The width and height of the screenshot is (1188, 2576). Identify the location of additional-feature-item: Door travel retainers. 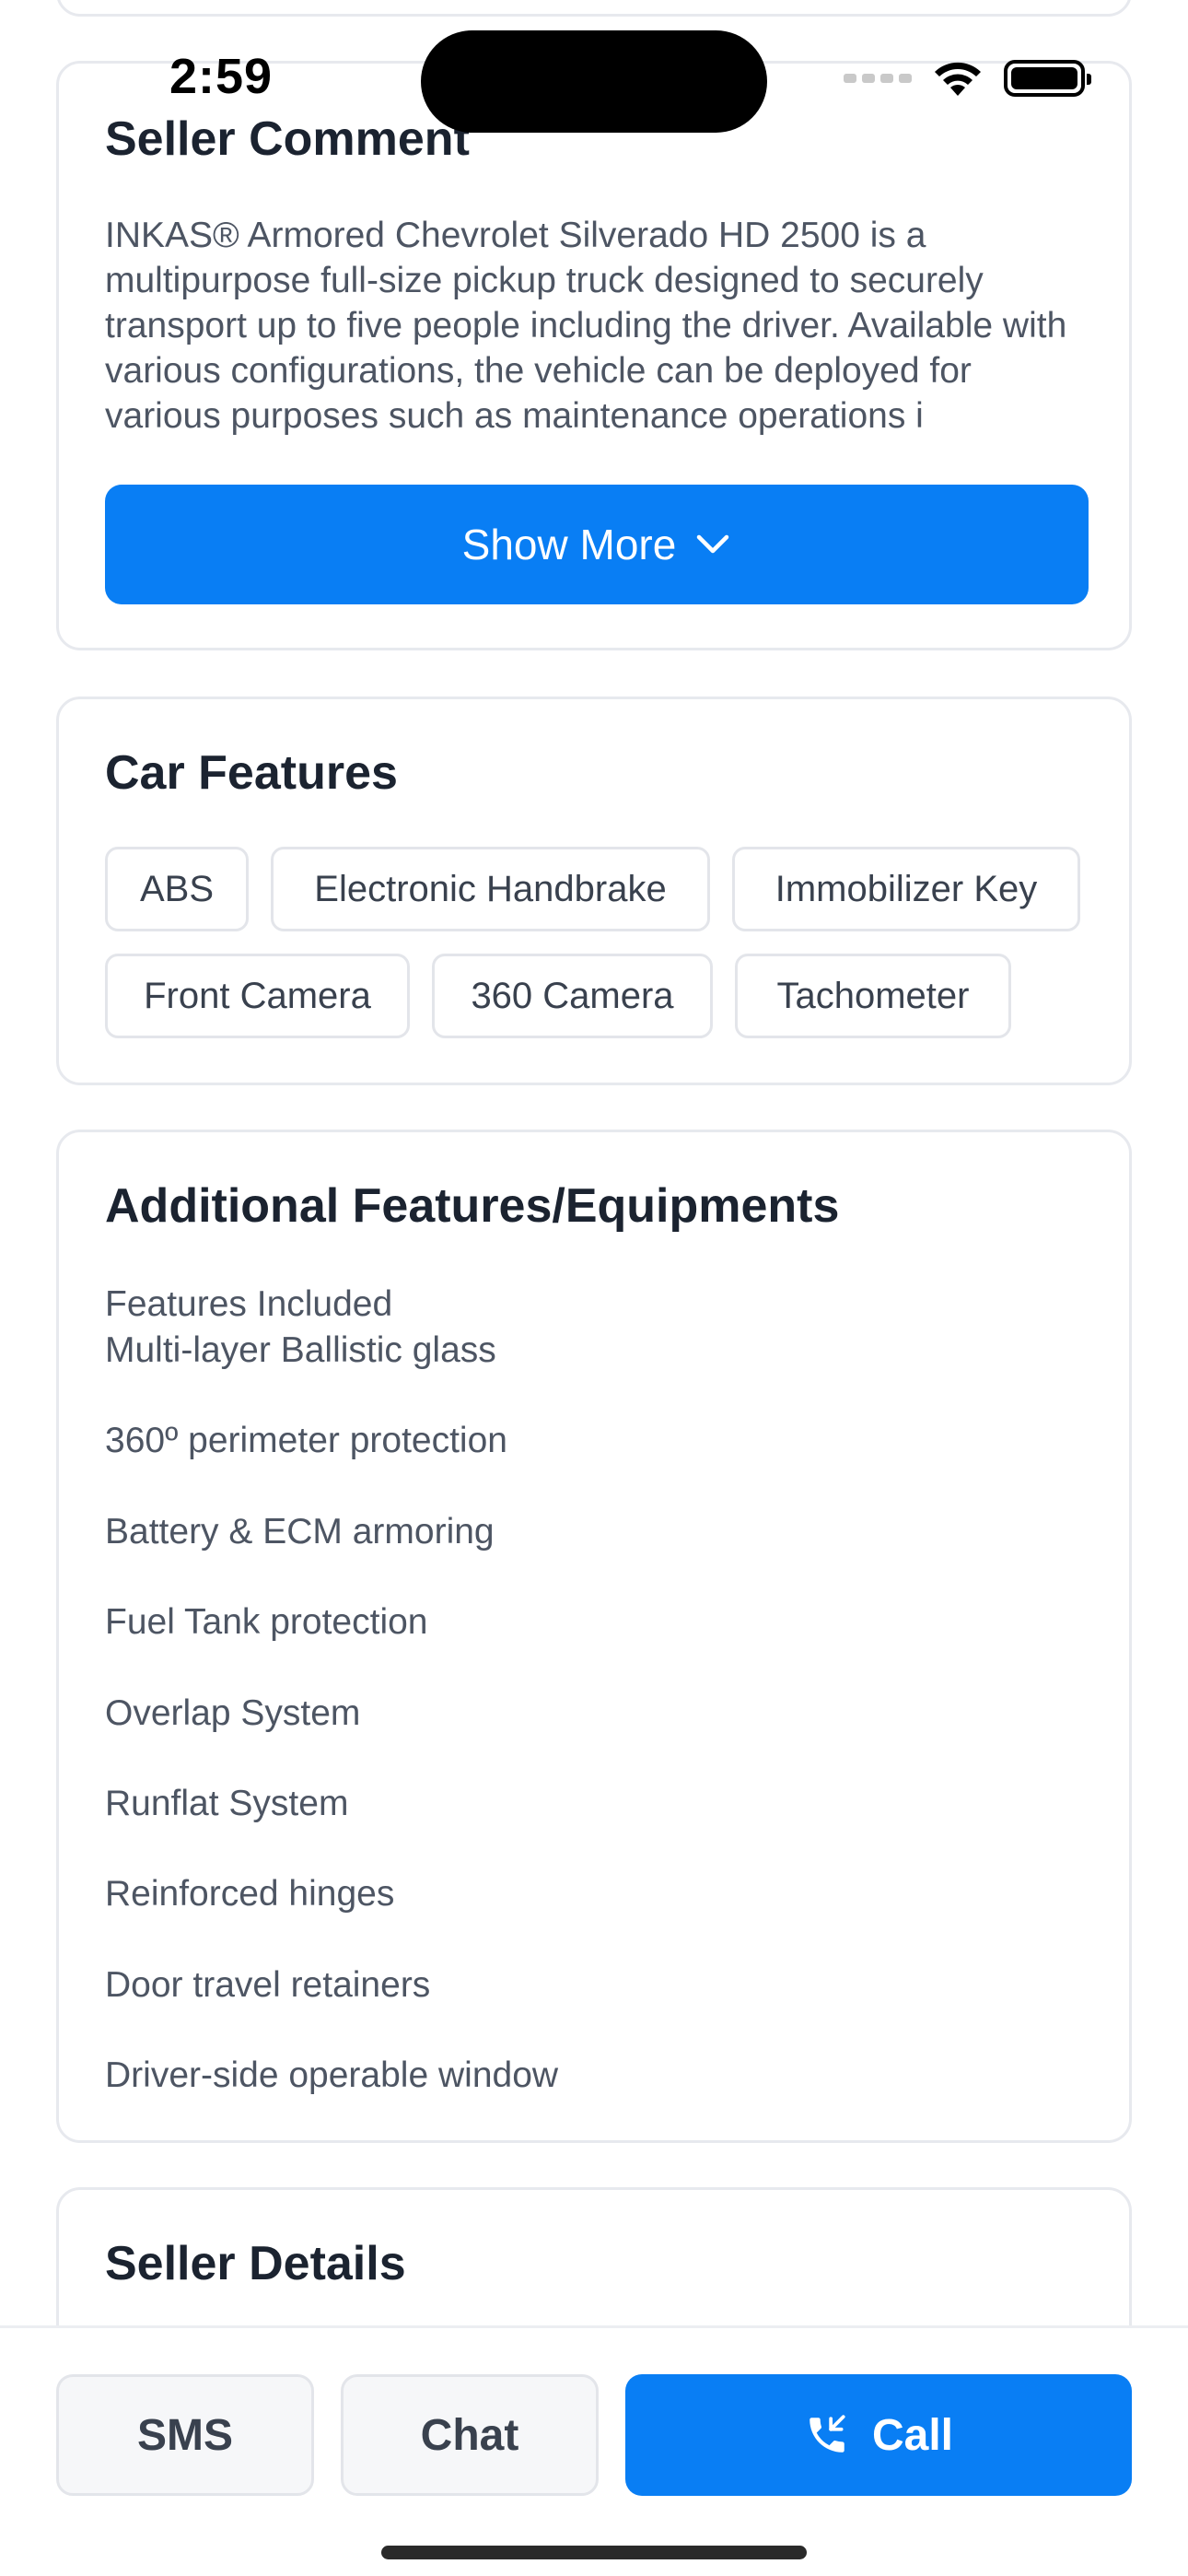
(268, 1985).